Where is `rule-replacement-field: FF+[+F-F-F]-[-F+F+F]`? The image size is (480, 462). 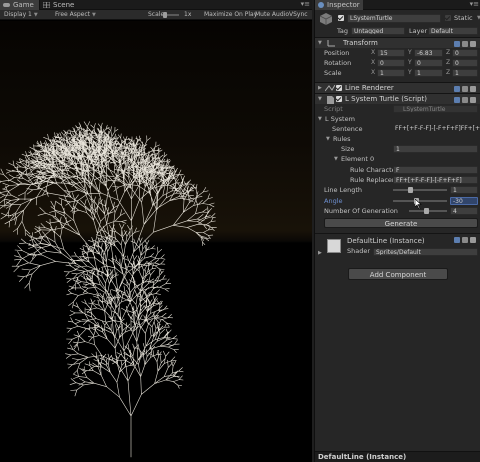
rule-replacement-field: FF+[+F-F-F]-[-F+F+F] is located at coordinates (435, 180).